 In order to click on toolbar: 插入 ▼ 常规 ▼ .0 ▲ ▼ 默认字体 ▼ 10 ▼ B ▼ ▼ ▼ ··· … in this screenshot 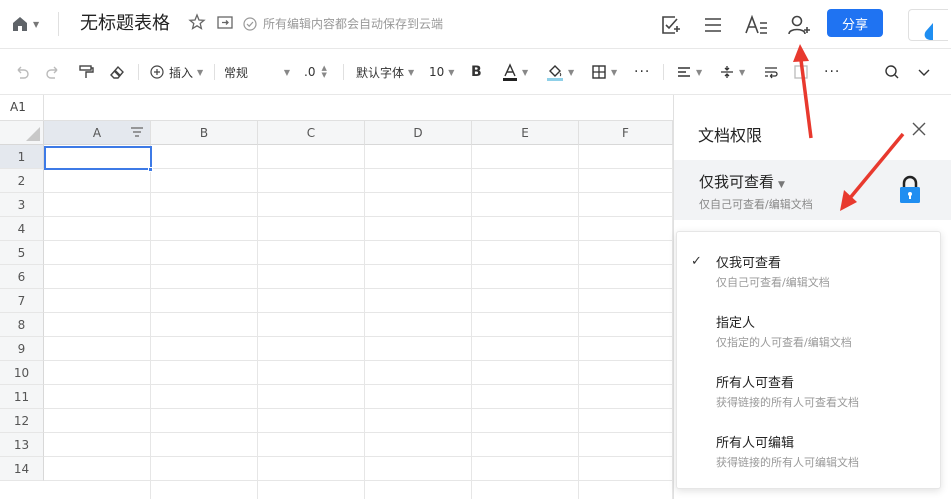, I will do `click(475, 72)`.